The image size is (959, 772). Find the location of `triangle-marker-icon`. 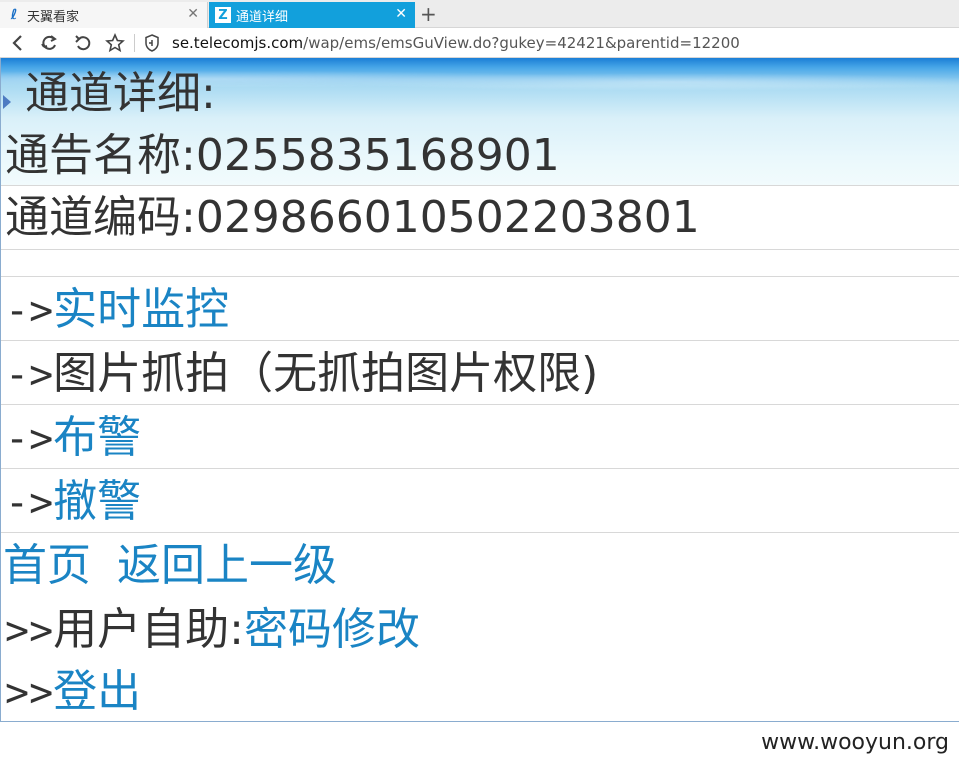

triangle-marker-icon is located at coordinates (7, 102).